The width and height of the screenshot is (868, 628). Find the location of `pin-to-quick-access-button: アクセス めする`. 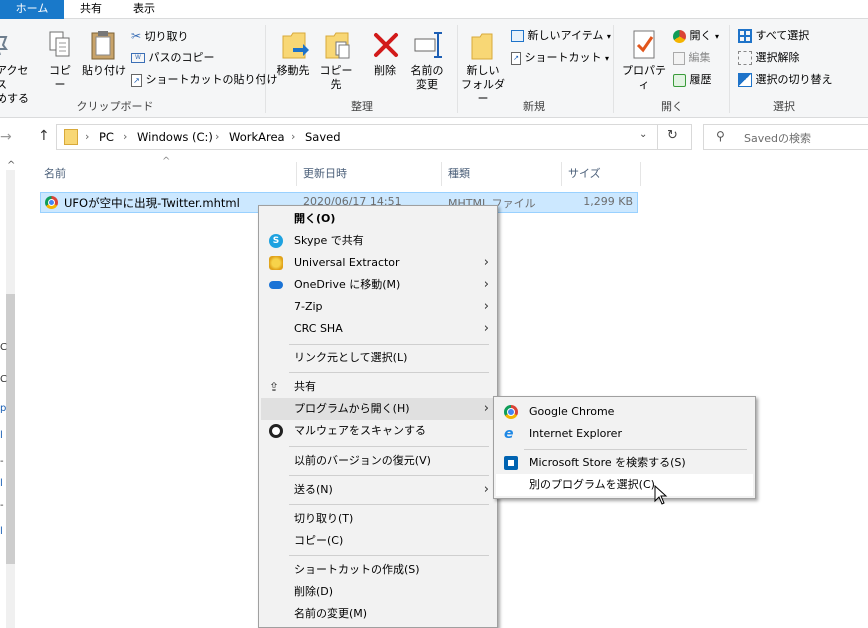

pin-to-quick-access-button: アクセス めする is located at coordinates (19, 85).